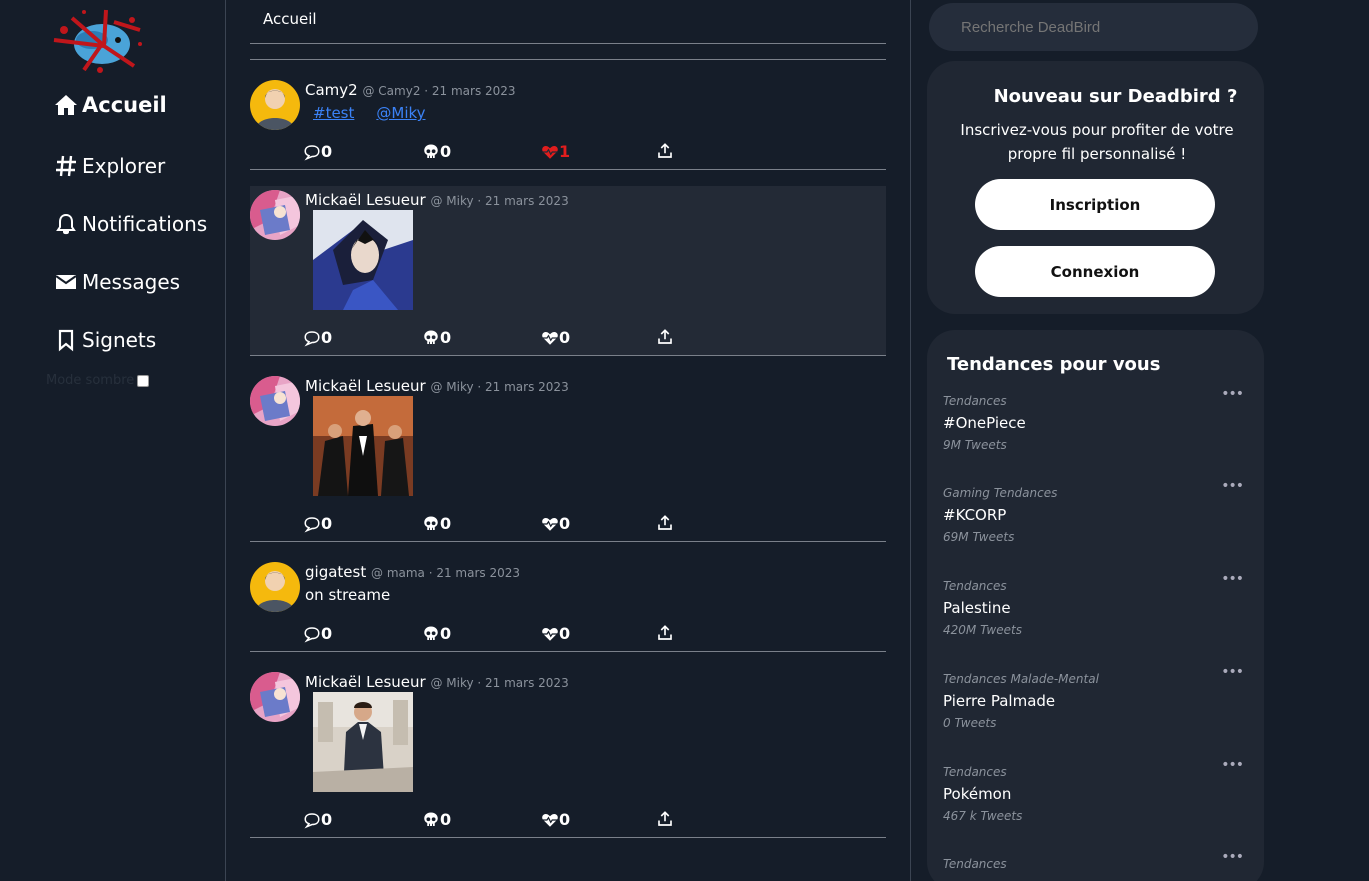 The image size is (1369, 881). Describe the element at coordinates (910, 440) in the screenshot. I see `divider` at that location.